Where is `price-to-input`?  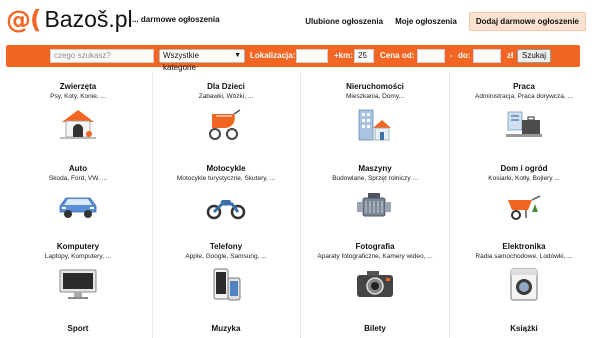 price-to-input is located at coordinates (487, 56).